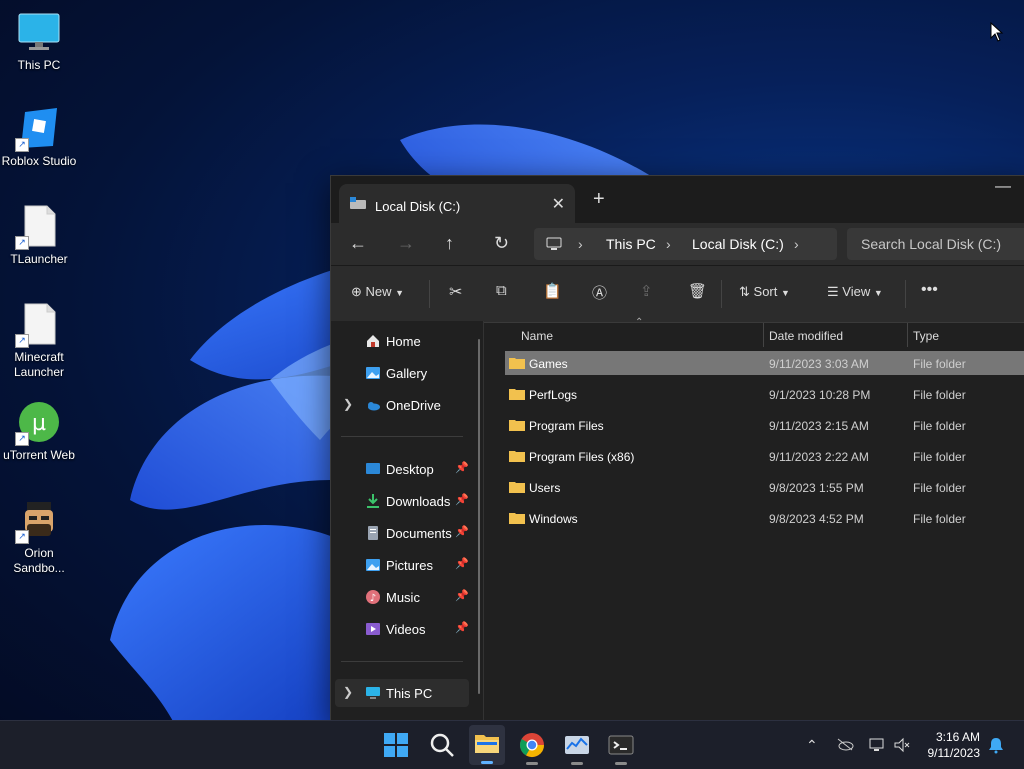 This screenshot has width=1024, height=769. I want to click on nav-item-pictures: Pictures 📌, so click(400, 565).